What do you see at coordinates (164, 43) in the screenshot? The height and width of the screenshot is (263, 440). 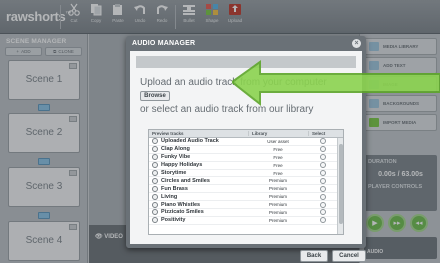 I see `dialog-title: AUDIO MANAGER` at bounding box center [164, 43].